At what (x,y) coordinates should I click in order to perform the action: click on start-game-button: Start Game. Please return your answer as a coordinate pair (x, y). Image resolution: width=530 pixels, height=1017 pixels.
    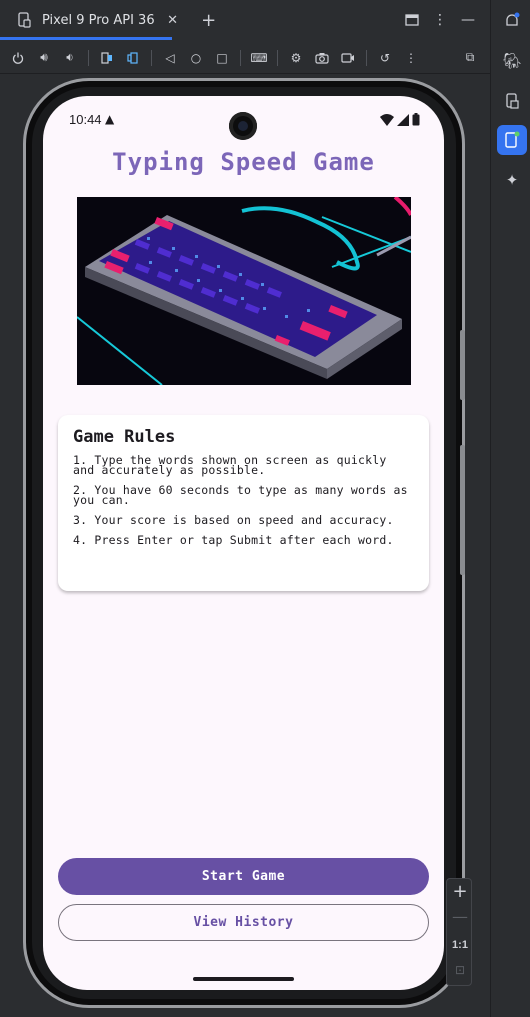
    Looking at the image, I should click on (243, 876).